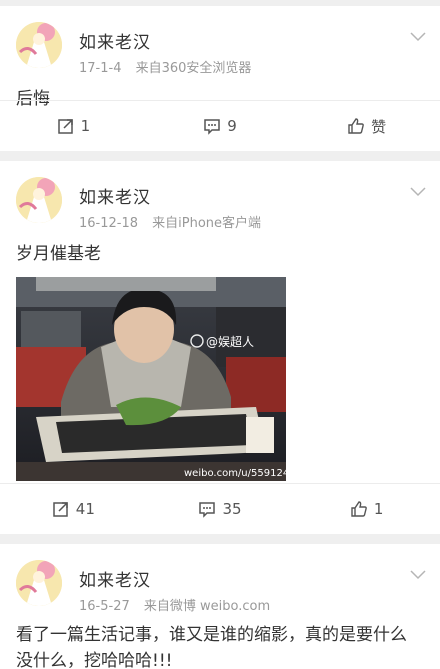  Describe the element at coordinates (207, 223) in the screenshot. I see `post-source: 来自iPhone客户端` at that location.